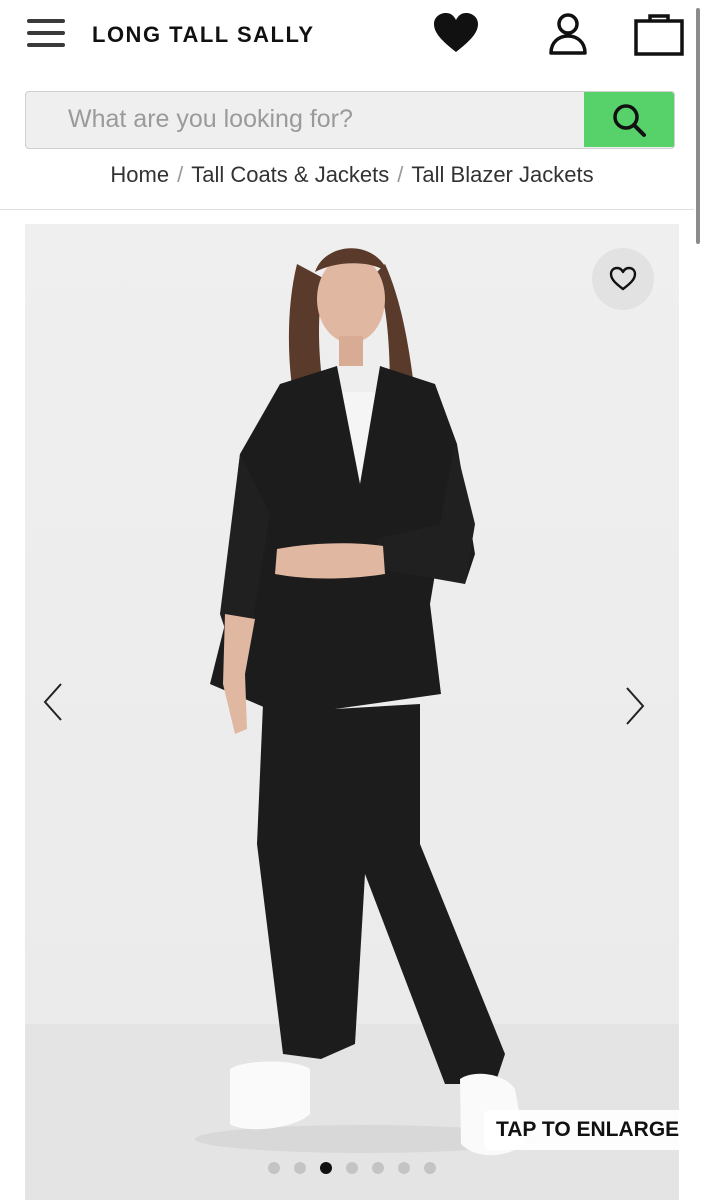 This screenshot has height=1200, width=704. What do you see at coordinates (139, 174) in the screenshot?
I see `breadcrumb-home: Home` at bounding box center [139, 174].